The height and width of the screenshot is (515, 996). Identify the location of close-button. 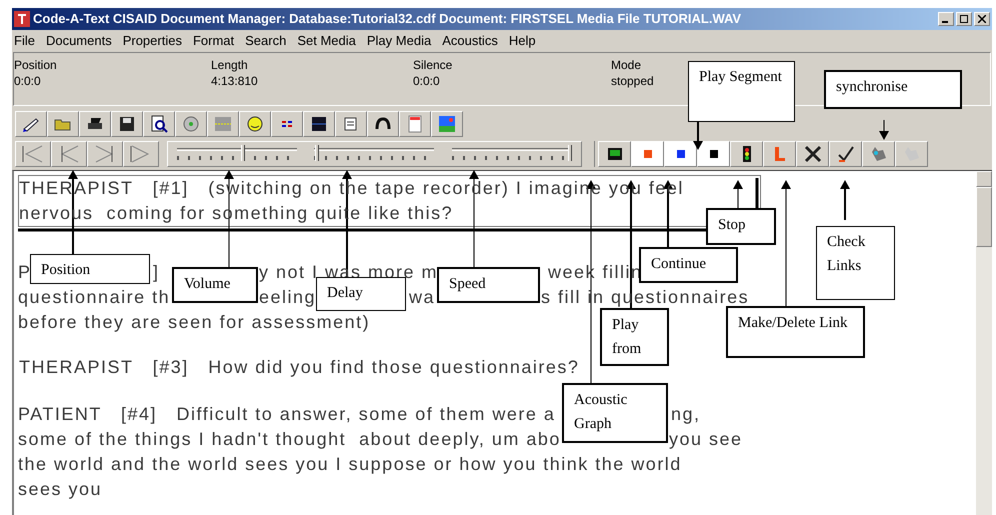
(982, 19).